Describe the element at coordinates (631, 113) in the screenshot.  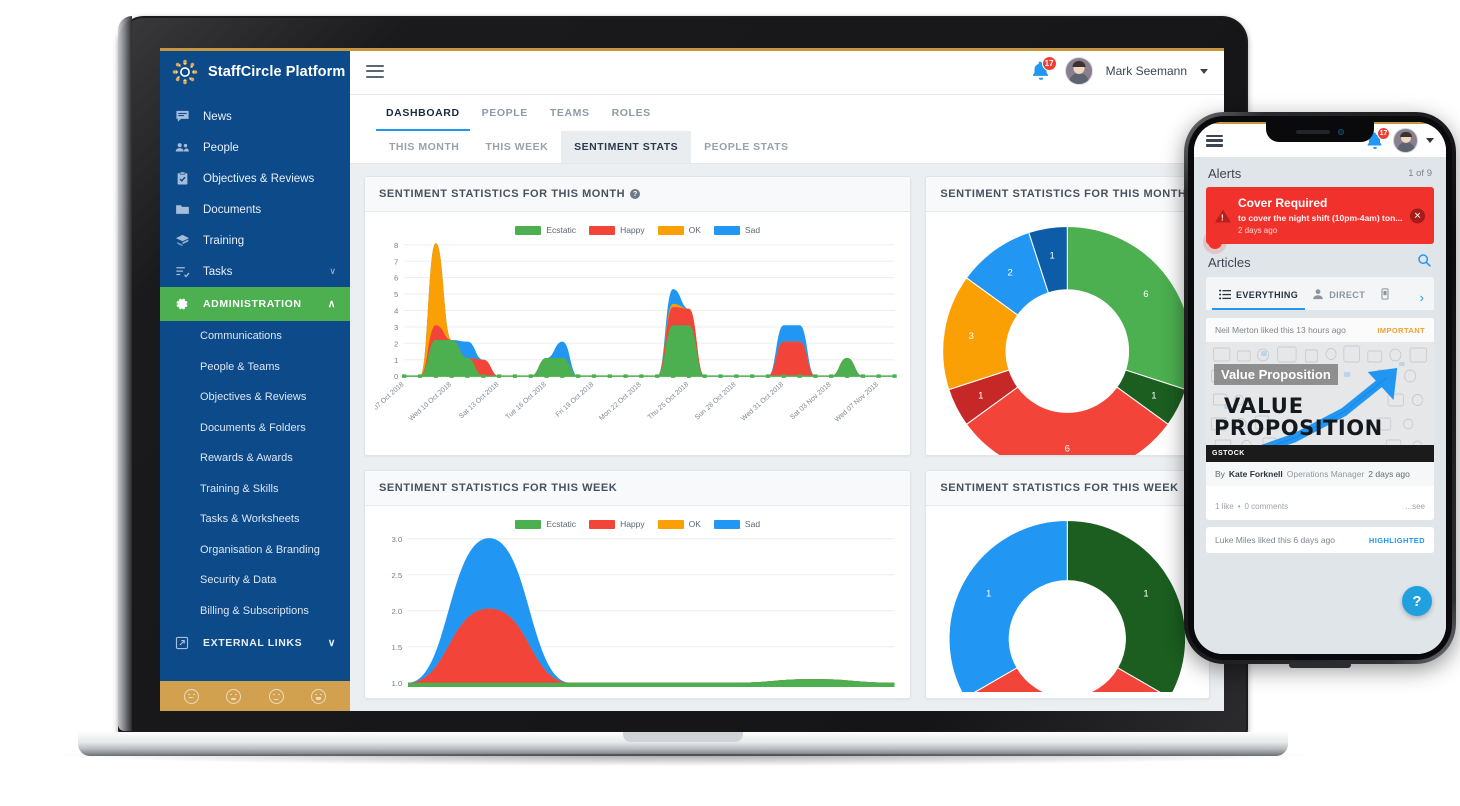
I see `tab-roles: ROLES` at that location.